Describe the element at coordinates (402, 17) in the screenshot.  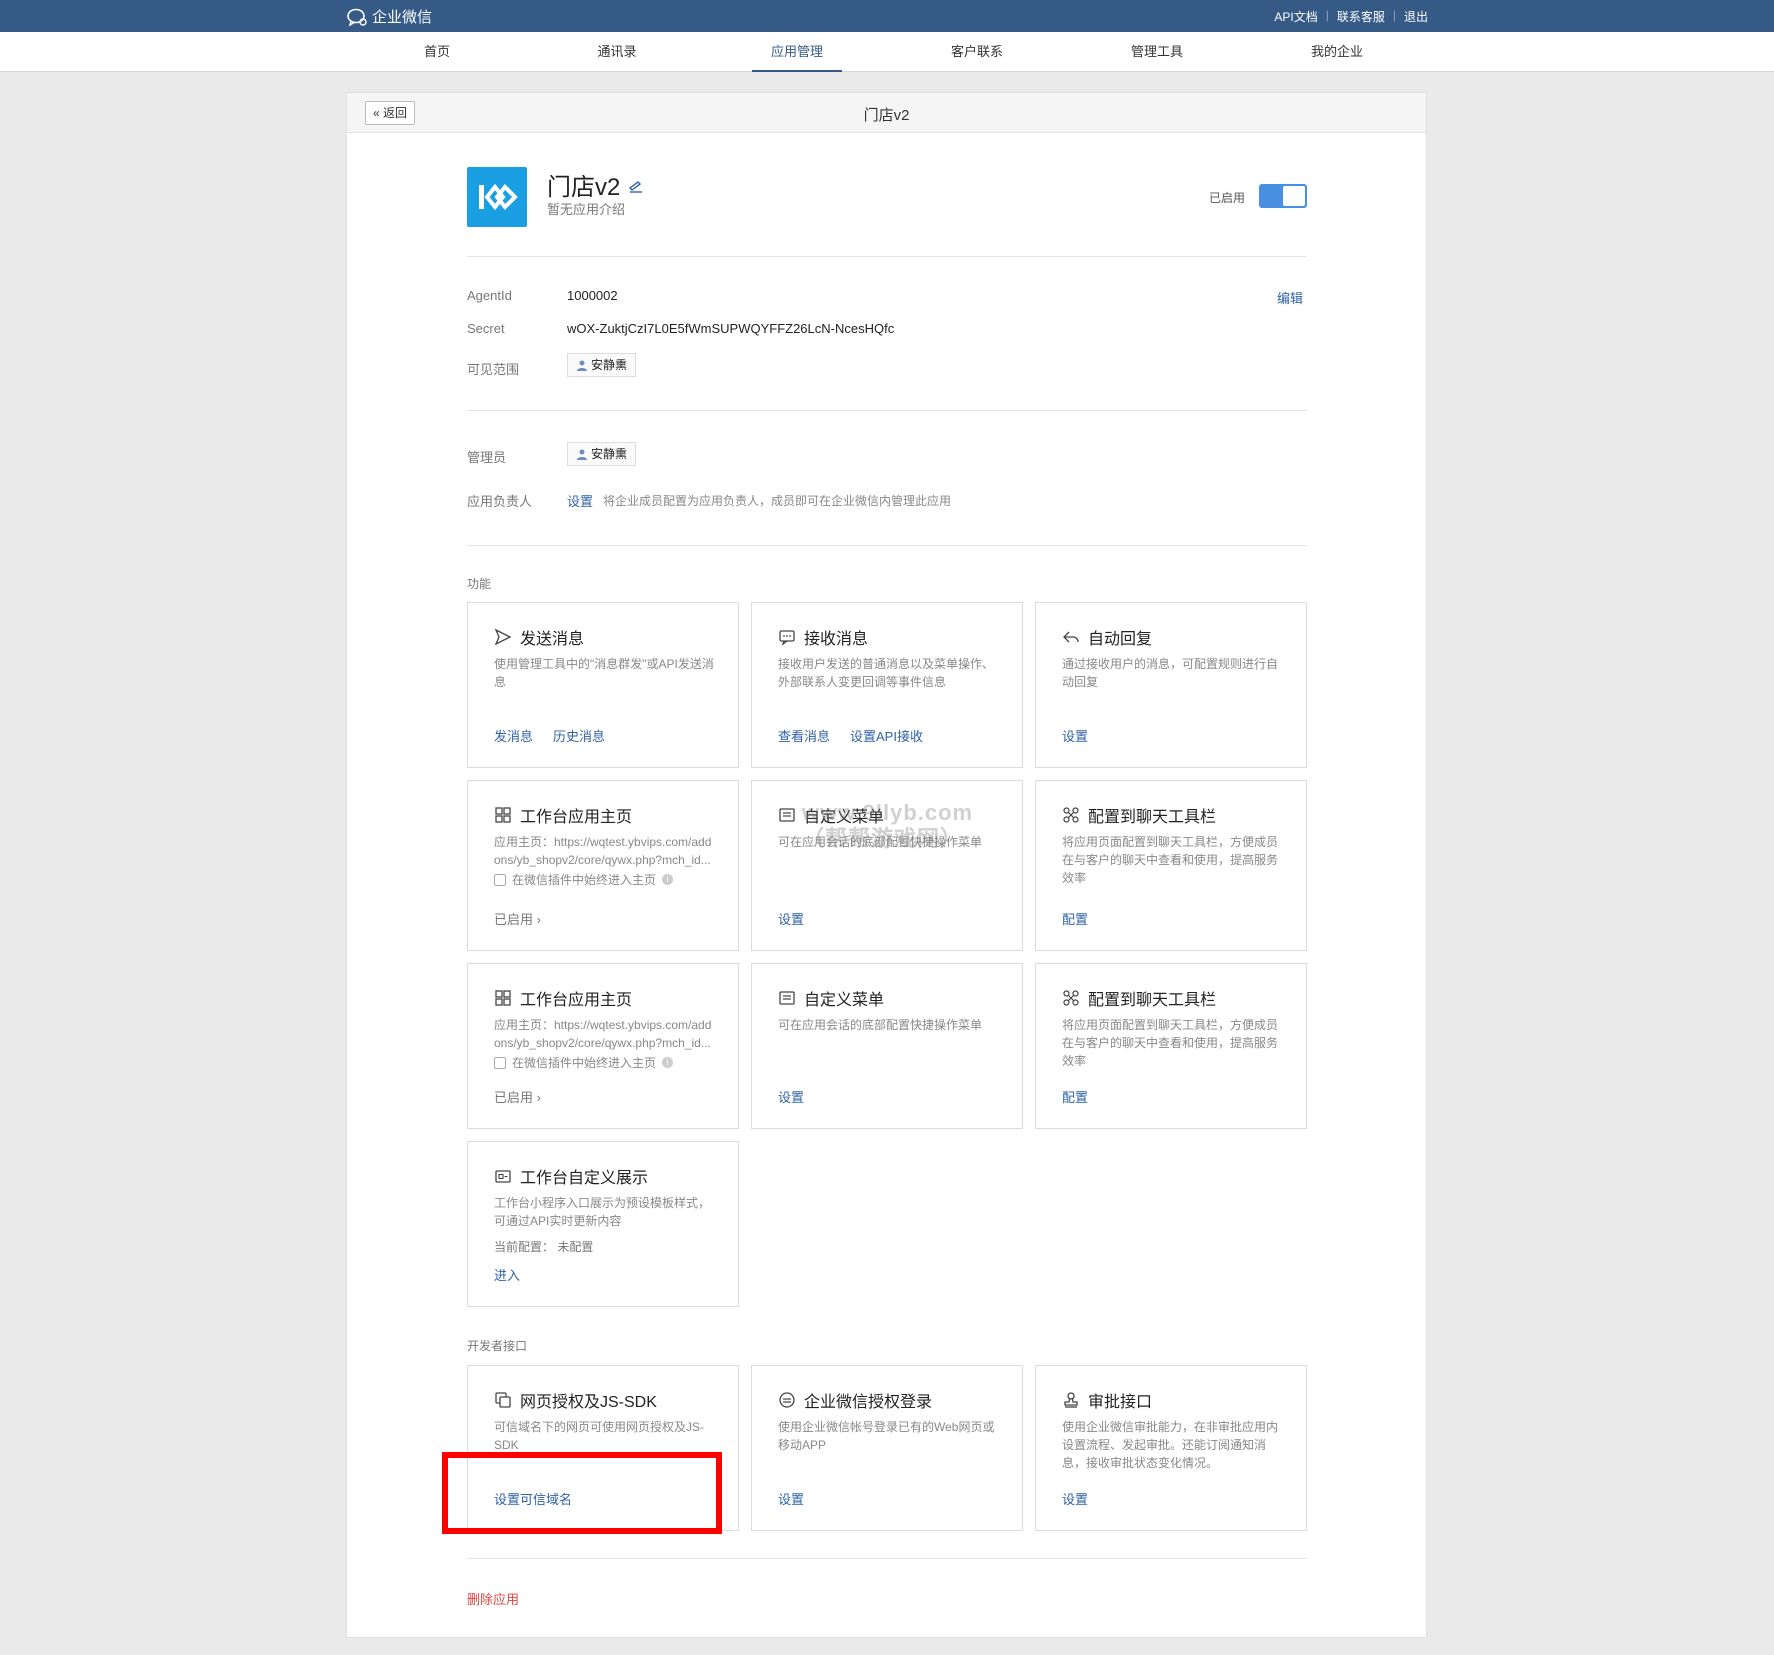
I see `brand-name: 企业微信` at that location.